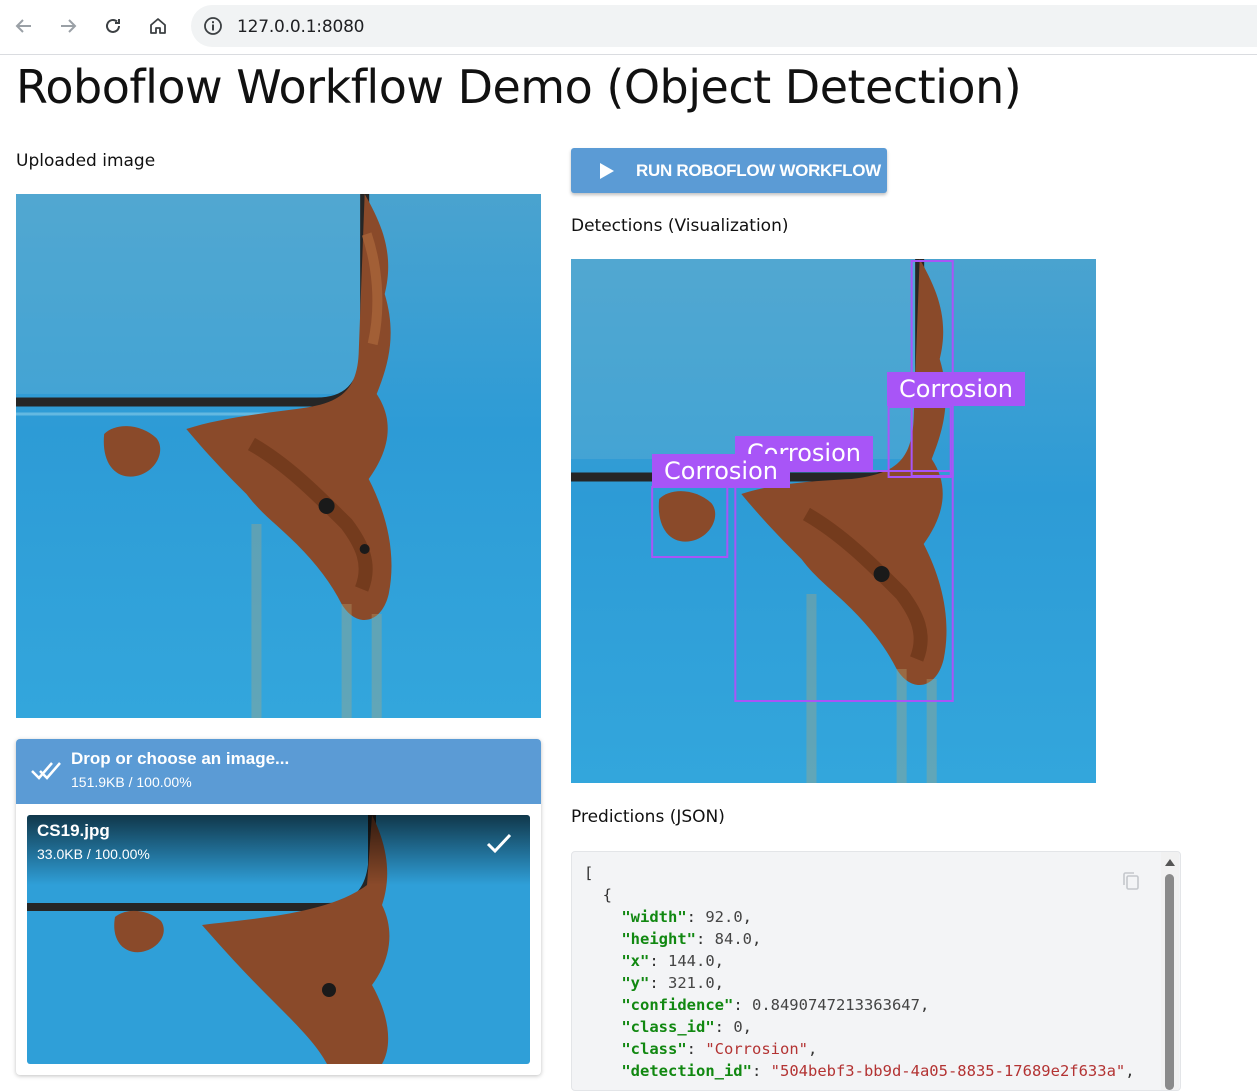 The height and width of the screenshot is (1091, 1257). Describe the element at coordinates (301, 27) in the screenshot. I see `url-text: 127.0.0.1:8080` at that location.